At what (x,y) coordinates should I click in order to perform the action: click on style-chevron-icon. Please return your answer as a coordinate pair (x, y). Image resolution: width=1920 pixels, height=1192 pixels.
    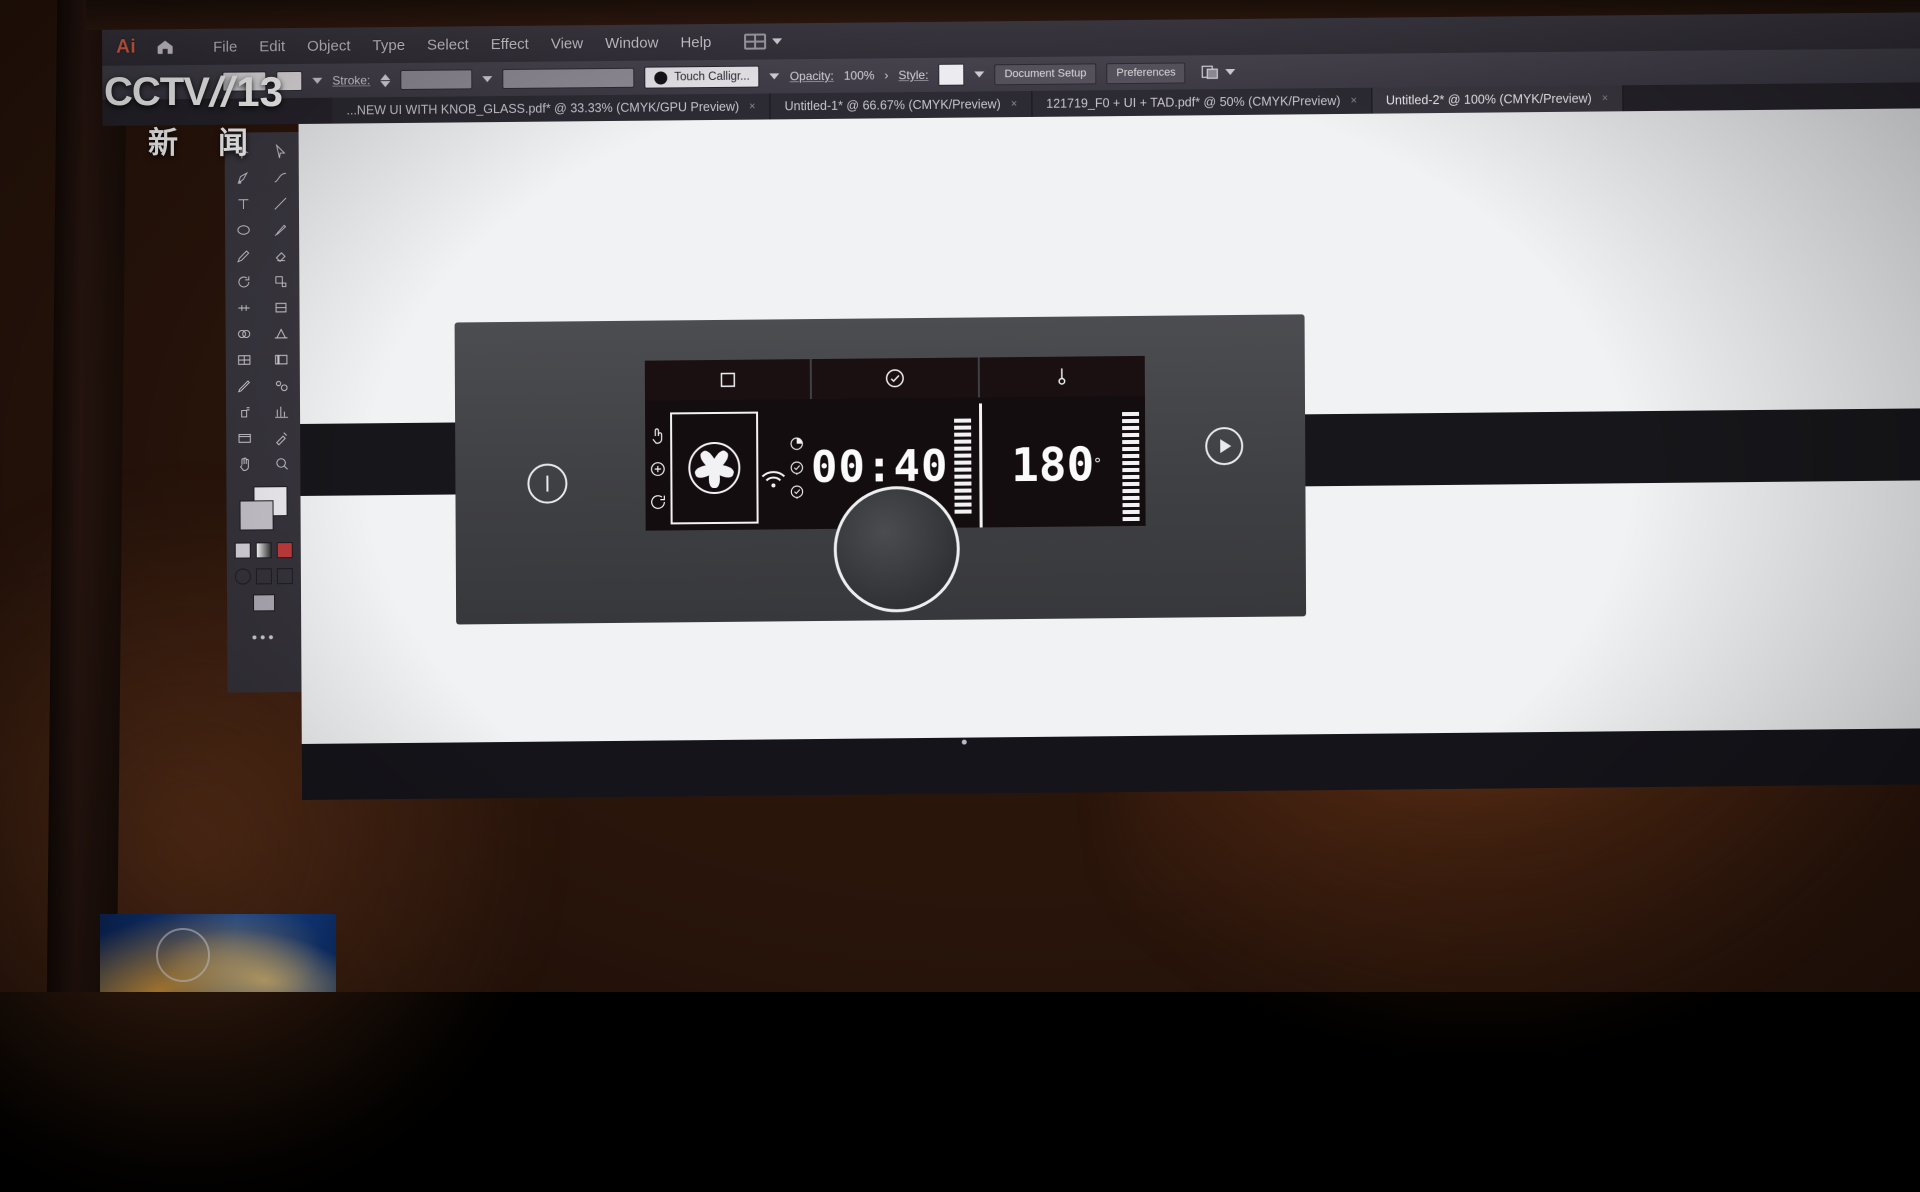
    Looking at the image, I should click on (979, 74).